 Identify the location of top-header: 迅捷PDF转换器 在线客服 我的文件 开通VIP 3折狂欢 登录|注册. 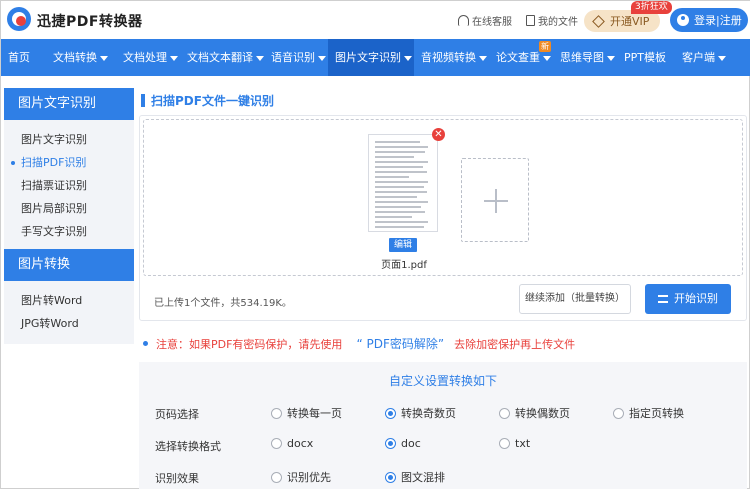
(375, 20).